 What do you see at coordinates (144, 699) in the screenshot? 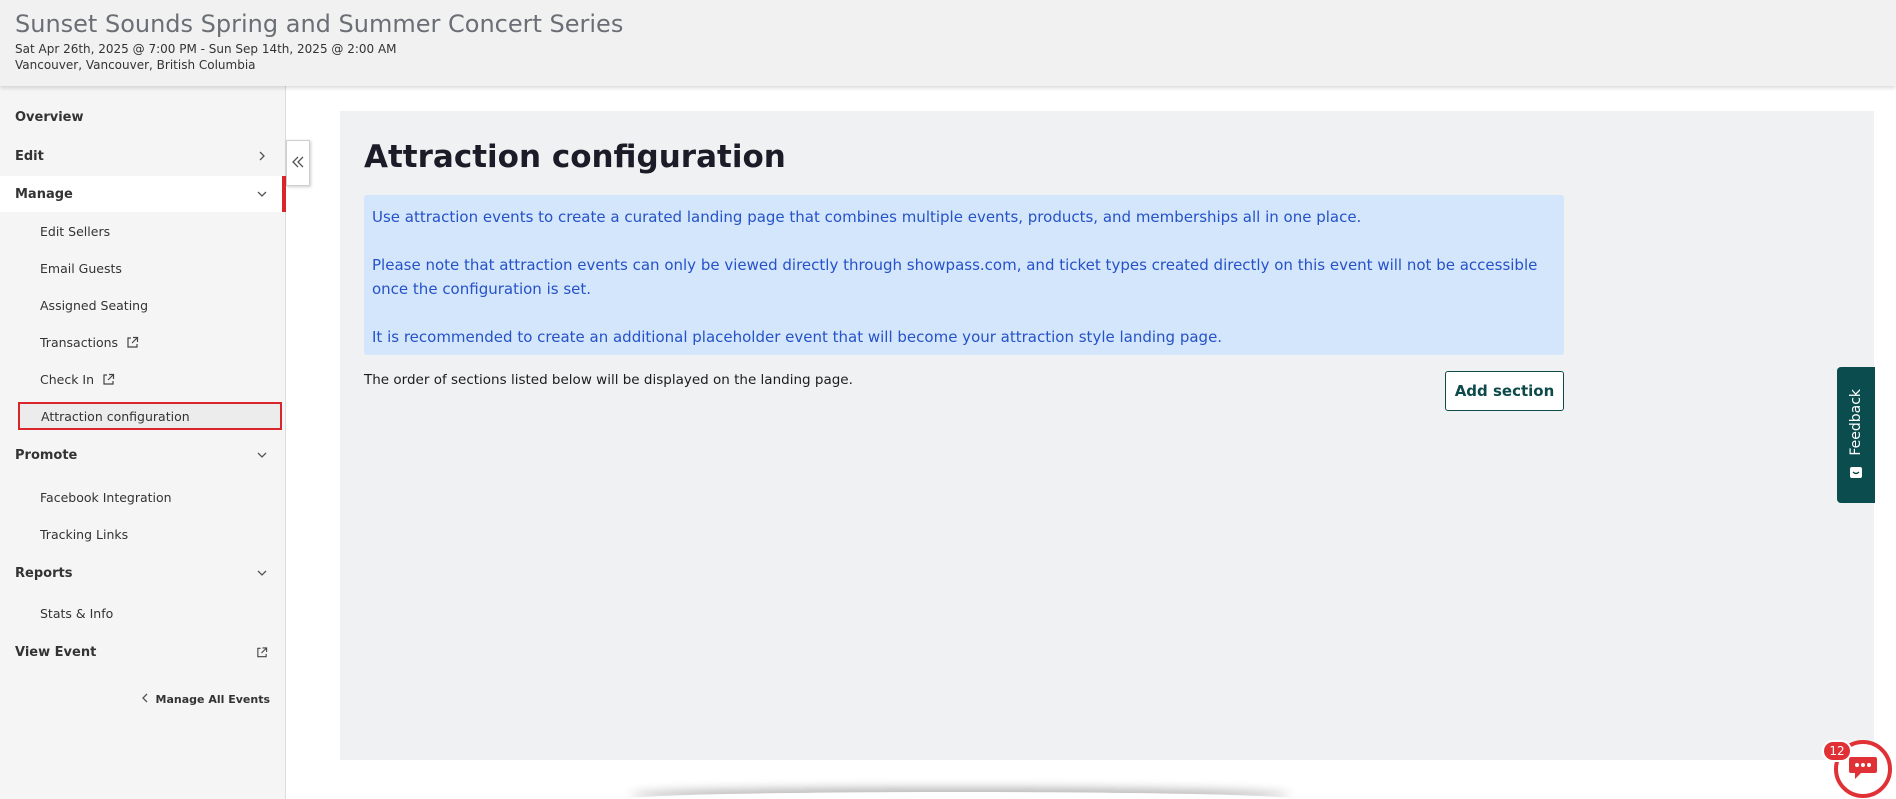
I see `chevron-left-icon` at bounding box center [144, 699].